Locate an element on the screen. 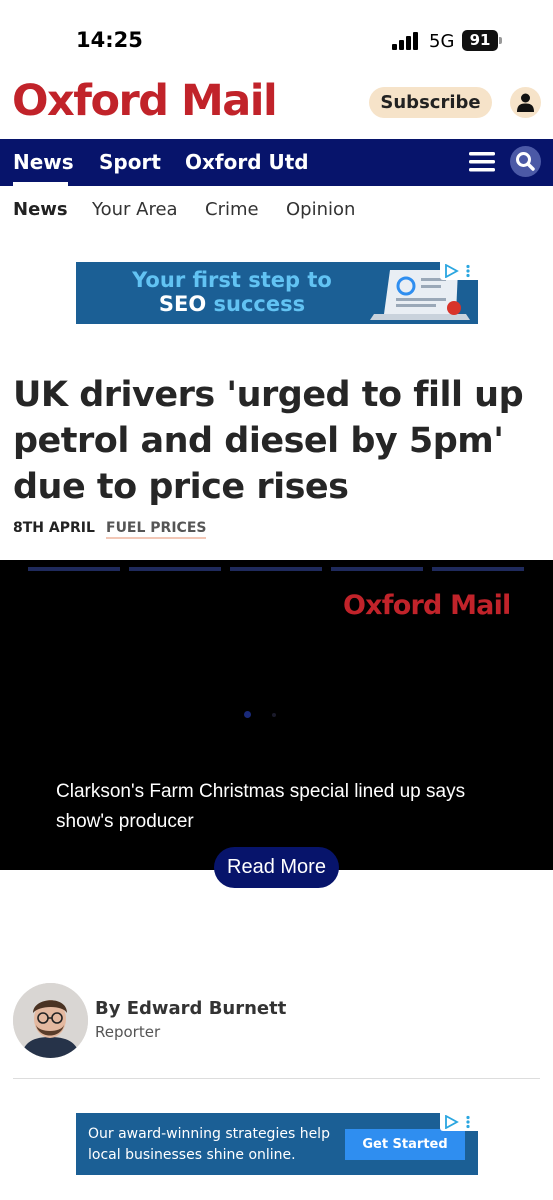  author-byline: By Edward Burnett Reporter is located at coordinates (276, 1023).